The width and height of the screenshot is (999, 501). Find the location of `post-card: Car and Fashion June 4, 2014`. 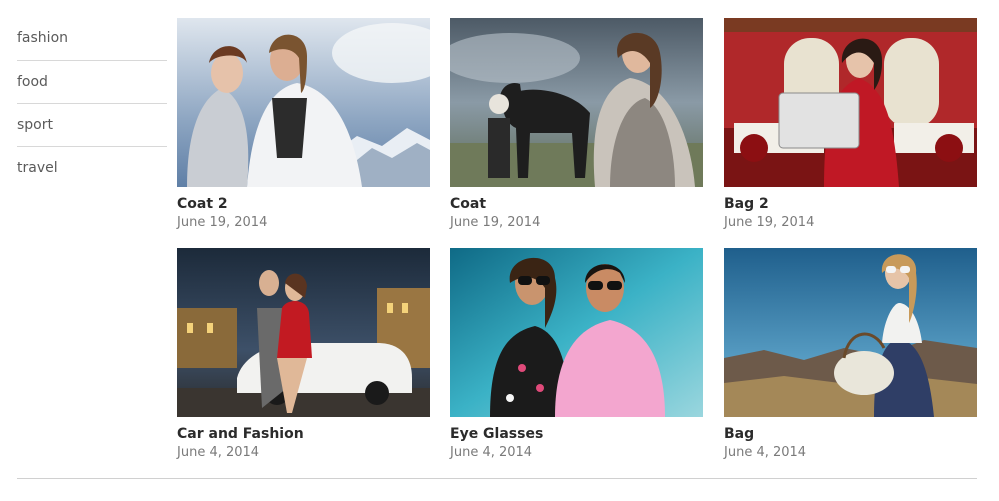

post-card: Car and Fashion June 4, 2014 is located at coordinates (303, 354).